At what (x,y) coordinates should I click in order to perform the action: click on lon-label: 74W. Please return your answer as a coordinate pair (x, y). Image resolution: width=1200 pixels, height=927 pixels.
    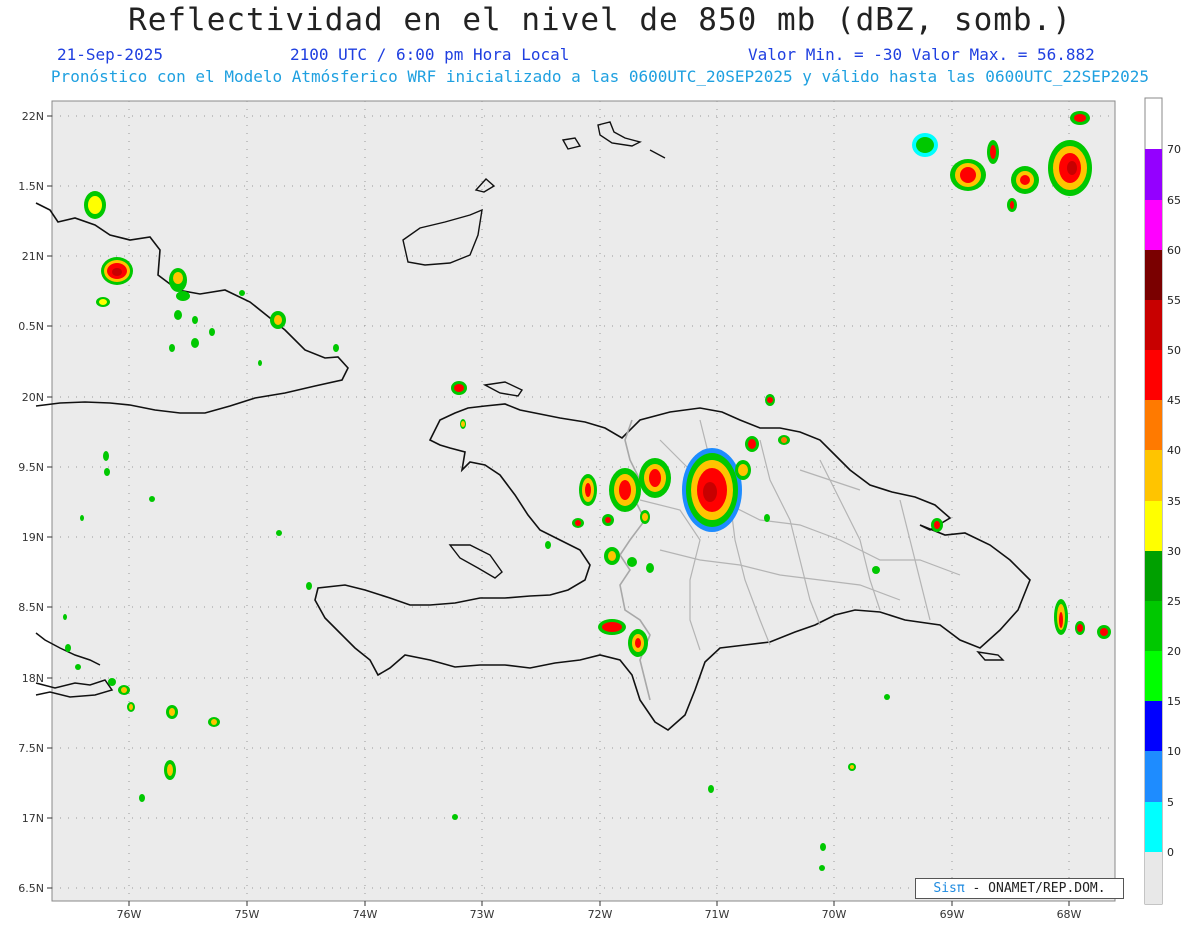
    Looking at the image, I should click on (365, 914).